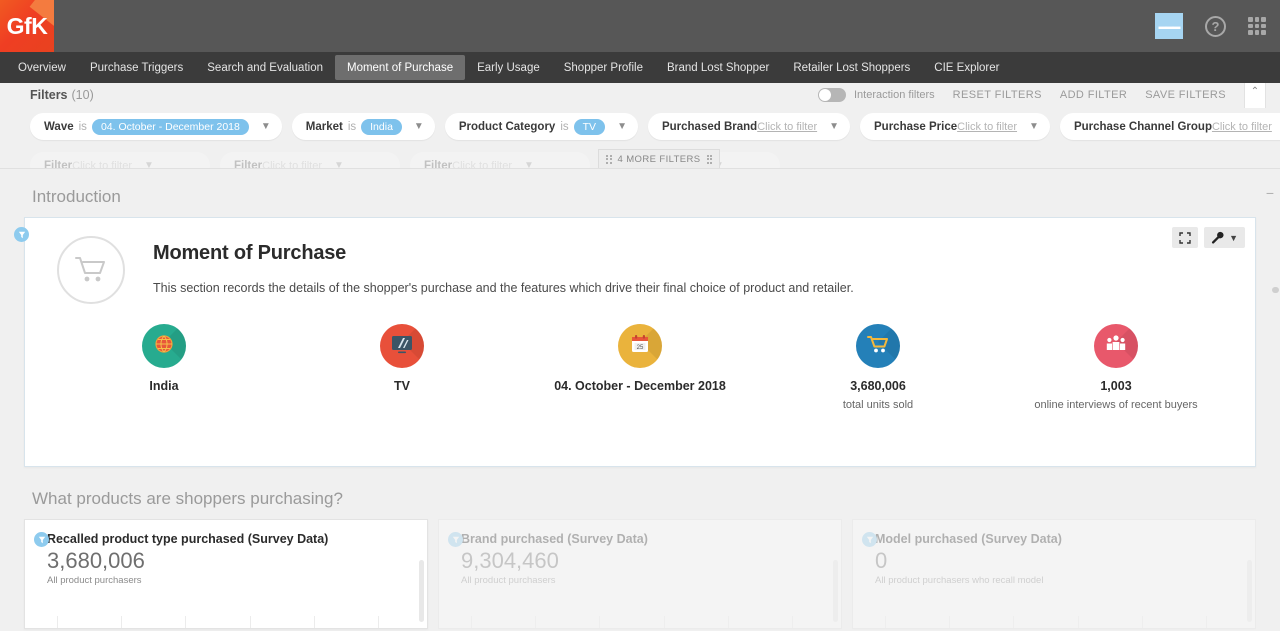 The width and height of the screenshot is (1280, 631). Describe the element at coordinates (1169, 26) in the screenshot. I see `selection-icon: ▬▬▬` at that location.